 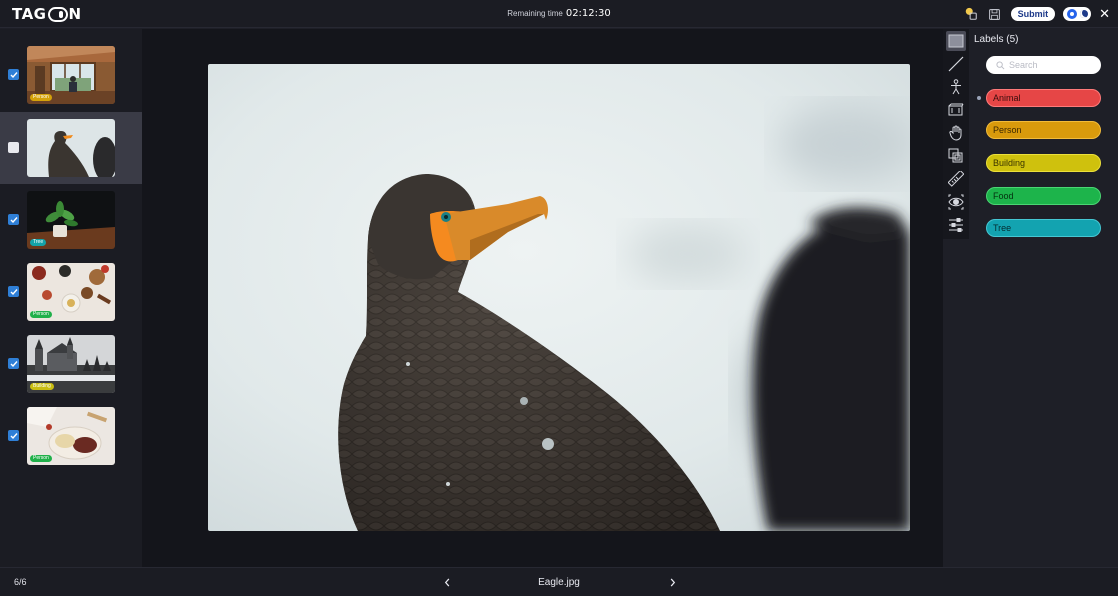 I want to click on moon-icon, so click(x=1083, y=14).